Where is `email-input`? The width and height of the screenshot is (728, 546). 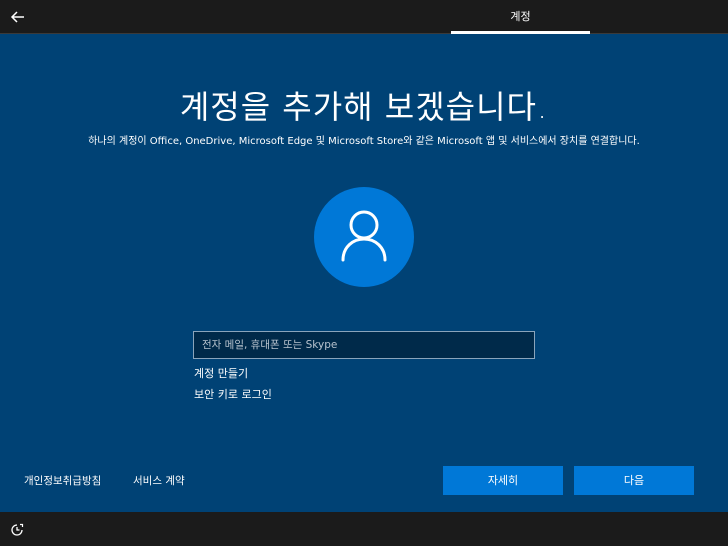
email-input is located at coordinates (364, 345).